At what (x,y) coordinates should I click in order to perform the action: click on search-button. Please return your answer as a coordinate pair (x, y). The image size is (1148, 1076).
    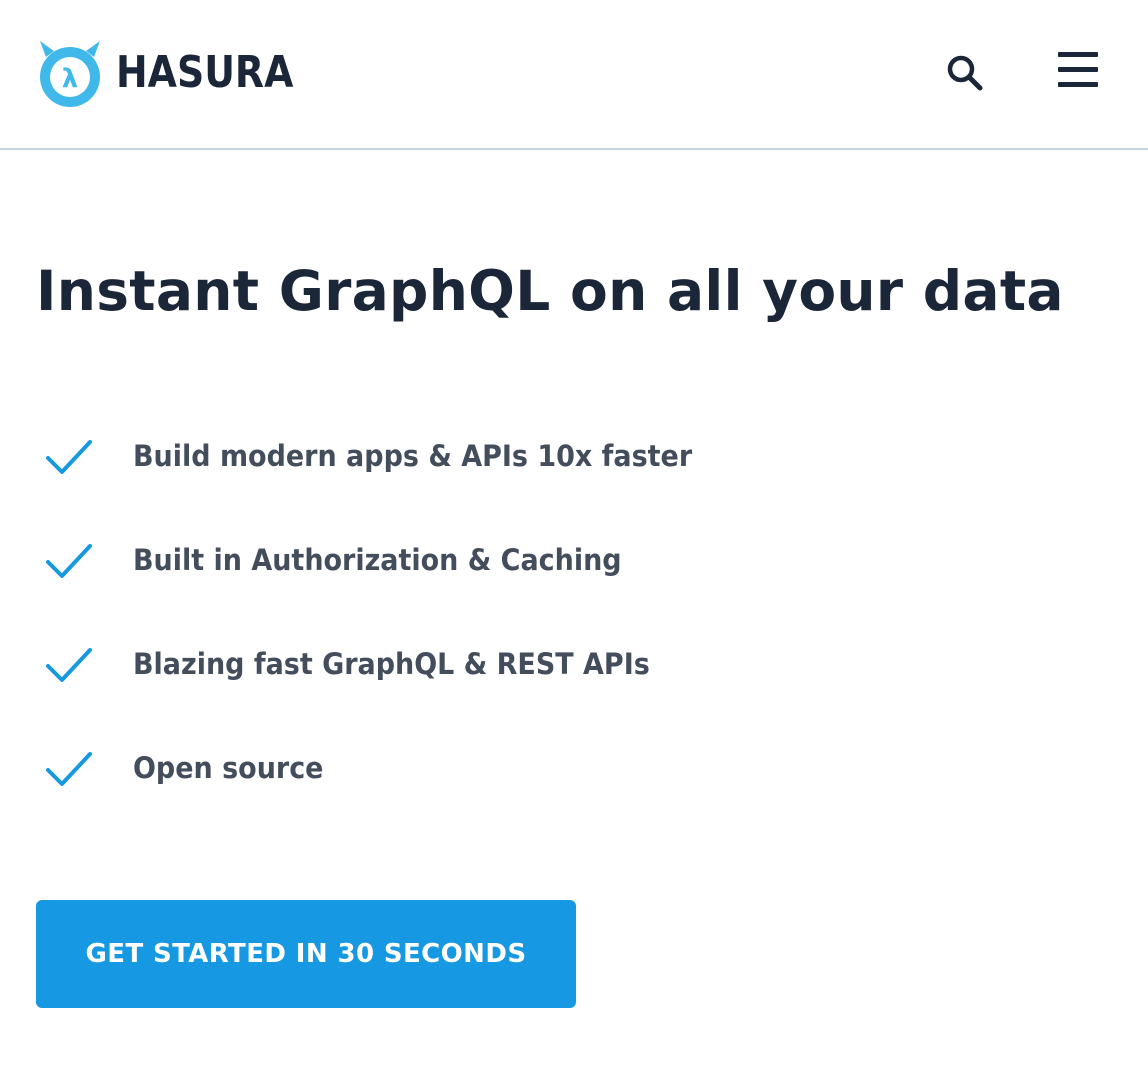
    Looking at the image, I should click on (965, 73).